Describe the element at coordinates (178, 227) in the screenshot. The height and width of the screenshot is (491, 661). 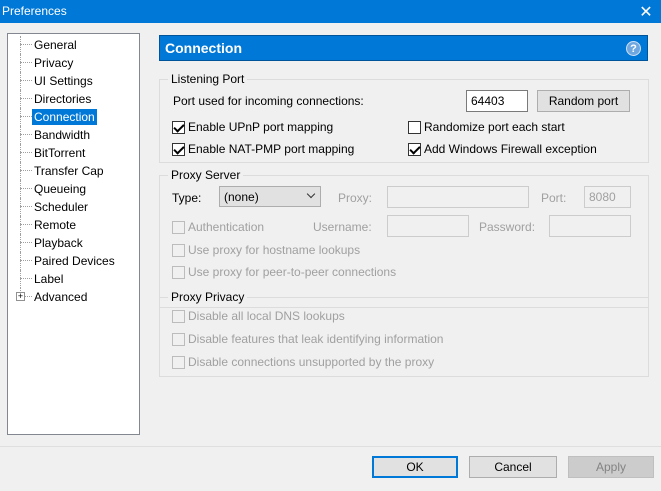
I see `authentication-checkbox` at that location.